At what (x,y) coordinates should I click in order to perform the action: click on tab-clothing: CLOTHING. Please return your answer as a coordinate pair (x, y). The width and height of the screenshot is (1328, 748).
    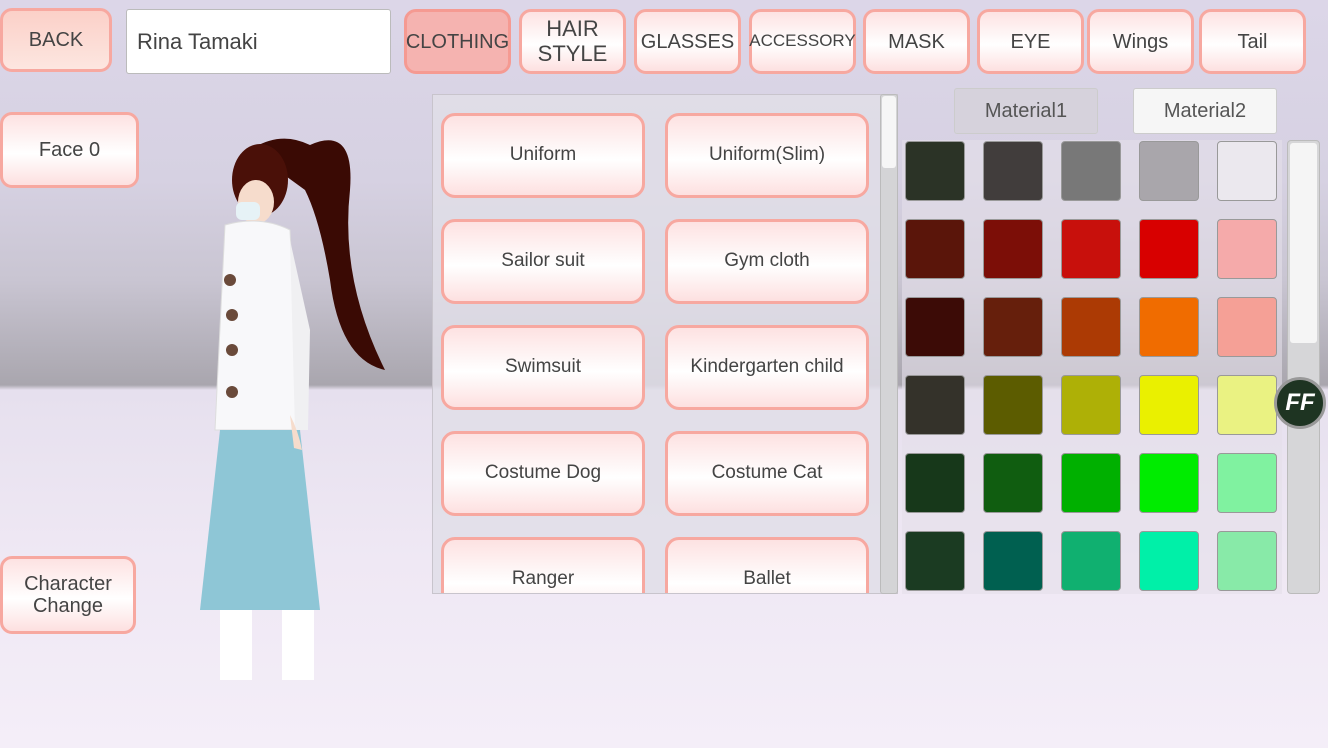
    Looking at the image, I should click on (457, 41).